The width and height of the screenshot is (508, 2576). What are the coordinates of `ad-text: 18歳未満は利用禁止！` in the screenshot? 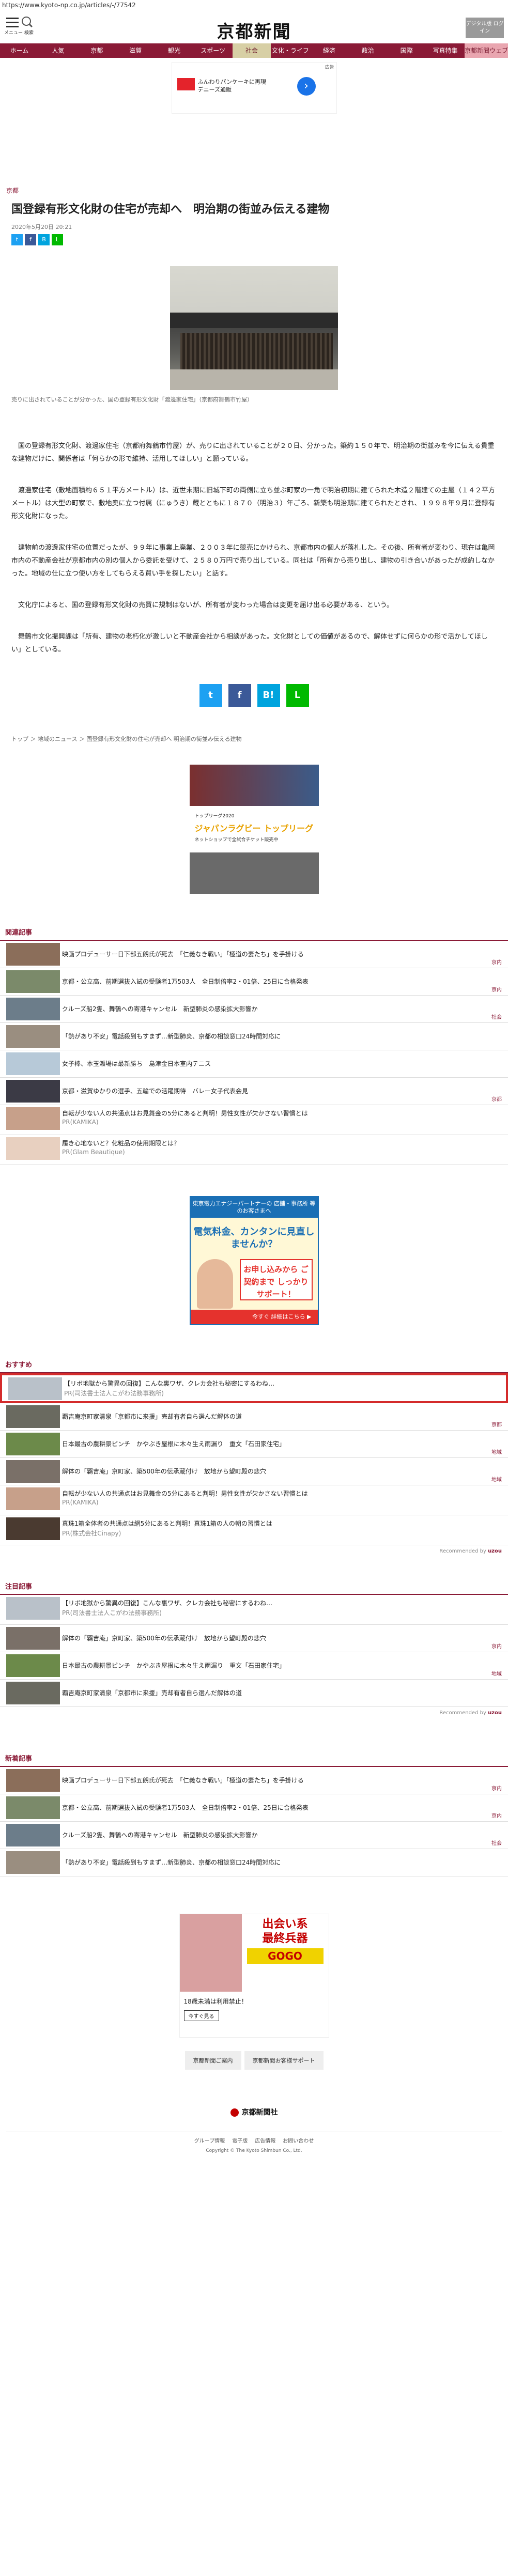 It's located at (215, 2001).